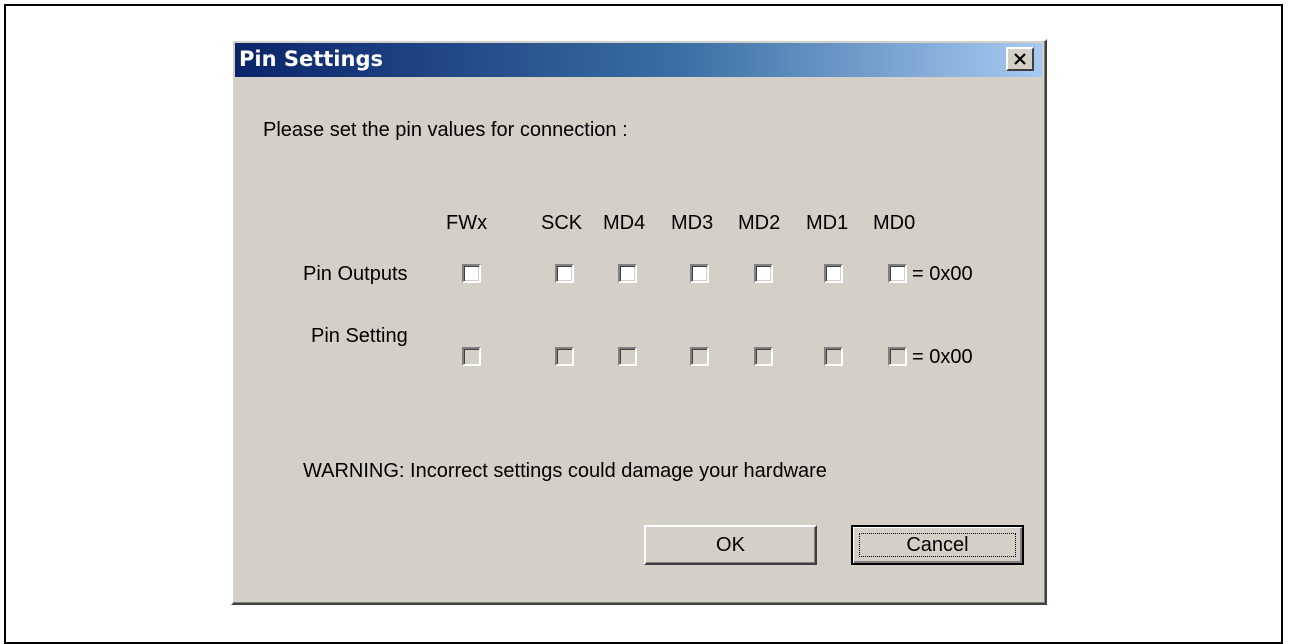  What do you see at coordinates (827, 223) in the screenshot?
I see `column-header-md1: MD1` at bounding box center [827, 223].